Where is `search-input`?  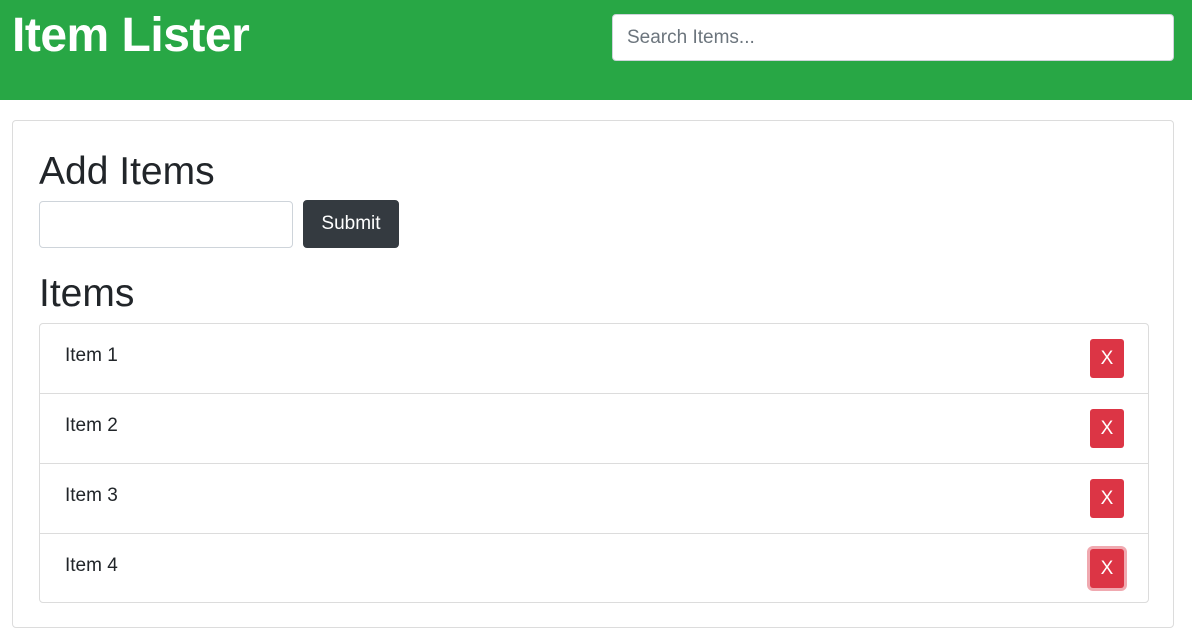
search-input is located at coordinates (893, 37).